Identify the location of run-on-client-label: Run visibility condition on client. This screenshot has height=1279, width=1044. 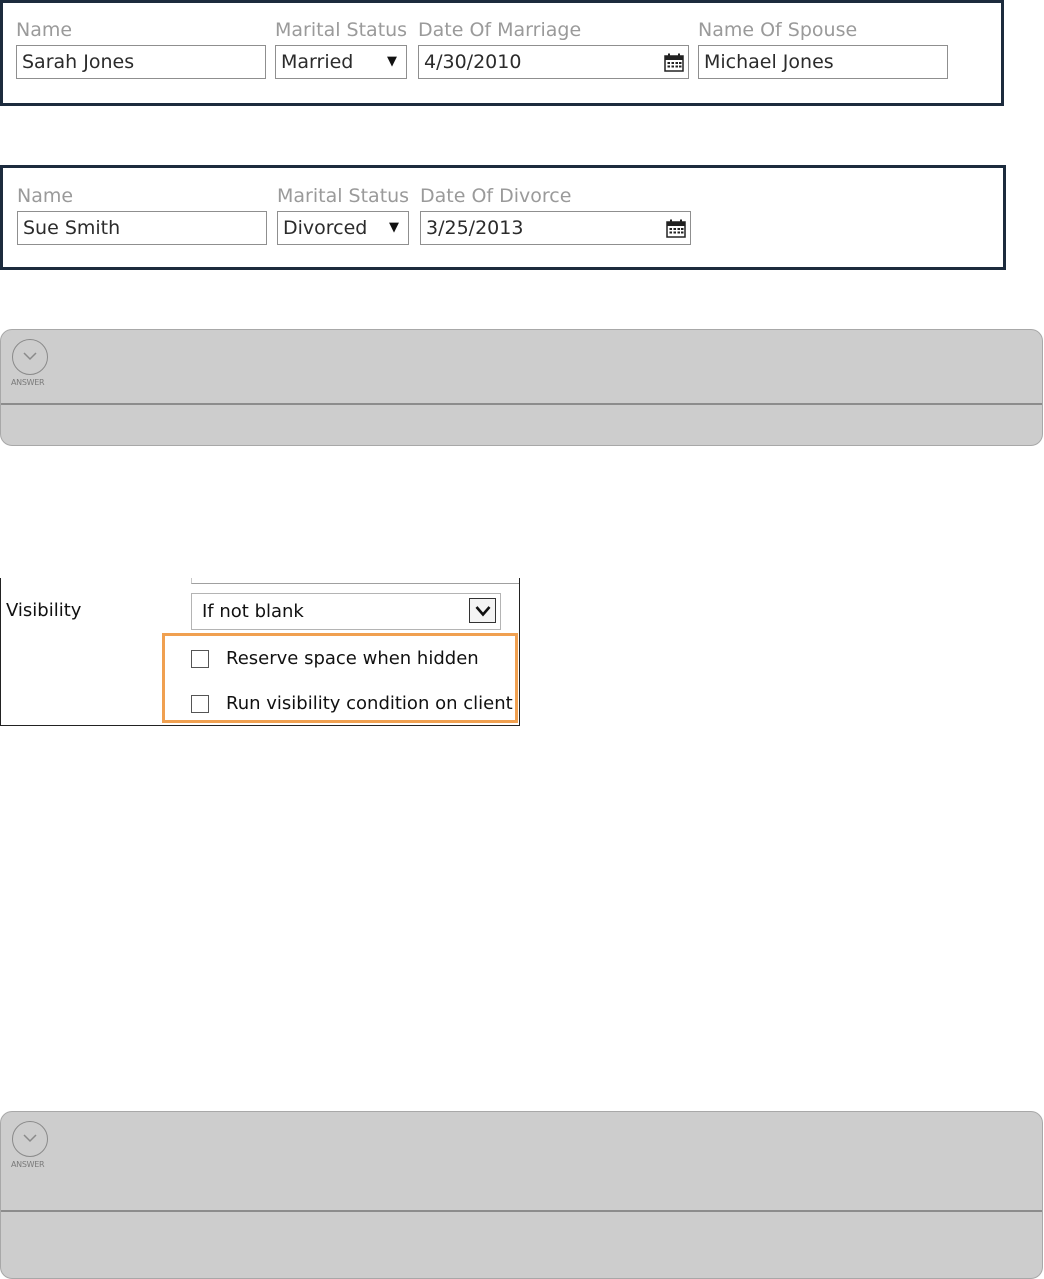
(369, 703).